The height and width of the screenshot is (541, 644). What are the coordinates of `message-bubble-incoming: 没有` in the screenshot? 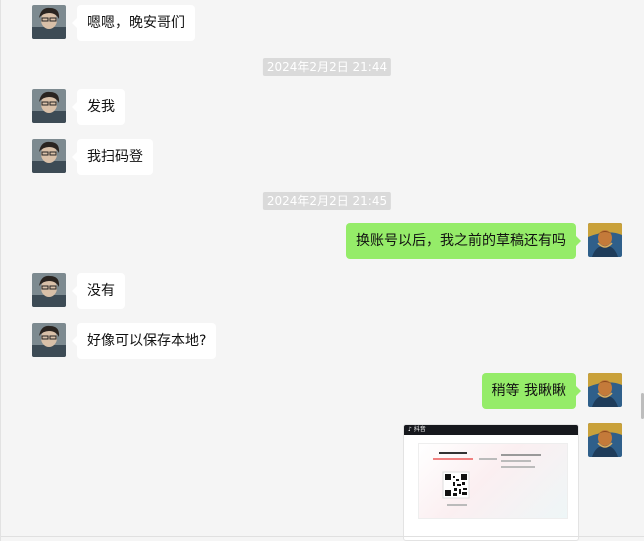 It's located at (98, 291).